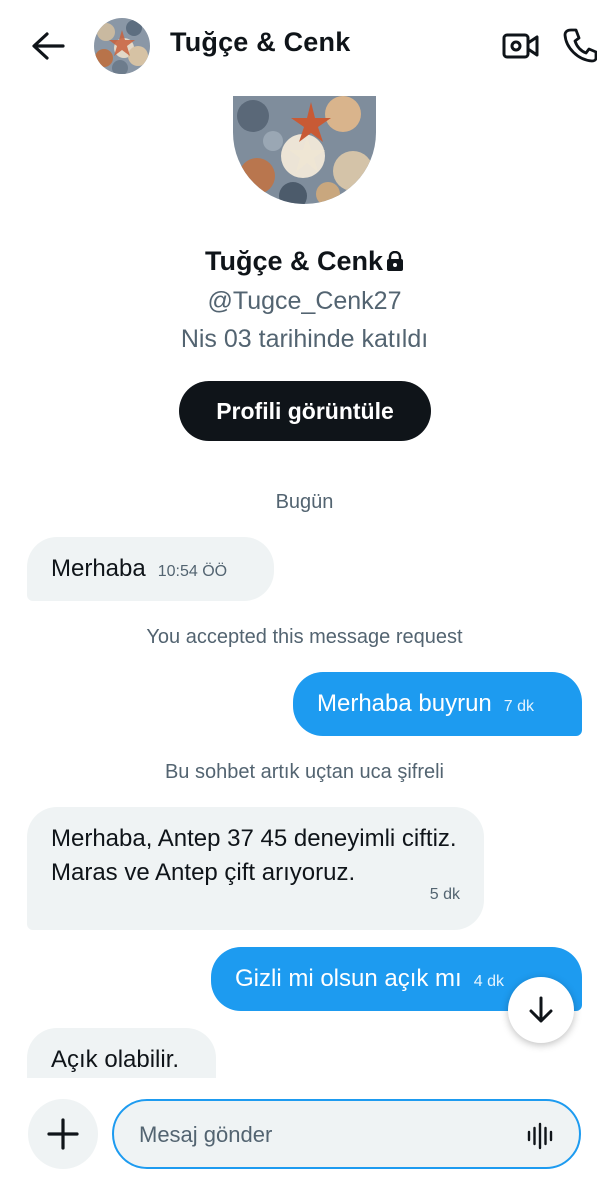 Image resolution: width=609 pixels, height=1200 pixels. I want to click on add-attachment-button, so click(63, 1134).